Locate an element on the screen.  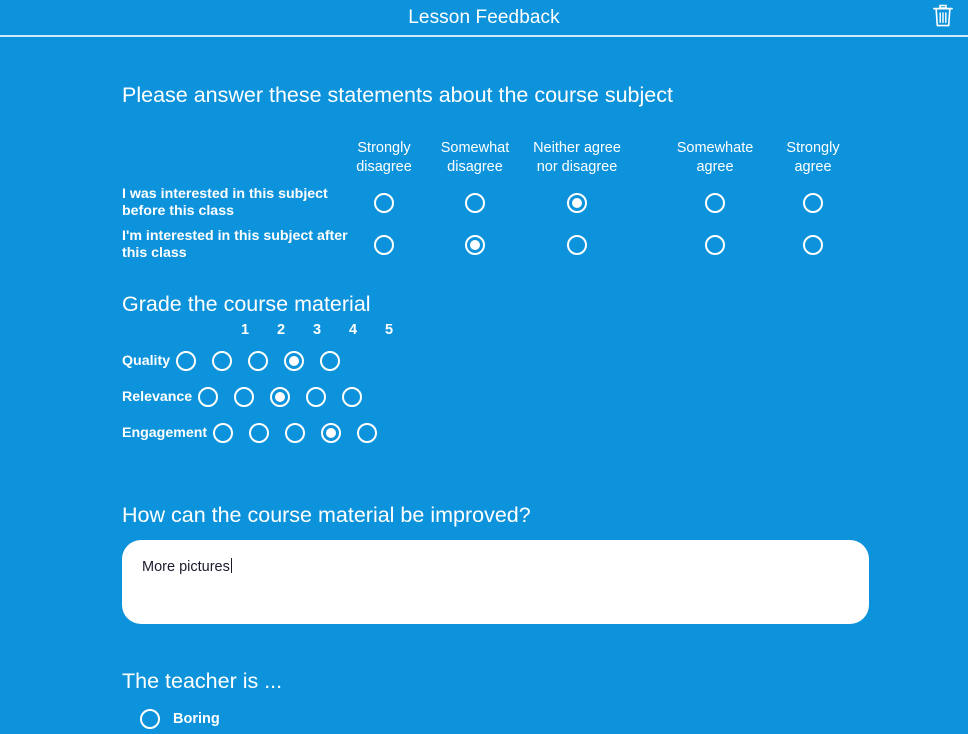
likert-column-label-2: Neither agree nor disagree is located at coordinates (577, 158).